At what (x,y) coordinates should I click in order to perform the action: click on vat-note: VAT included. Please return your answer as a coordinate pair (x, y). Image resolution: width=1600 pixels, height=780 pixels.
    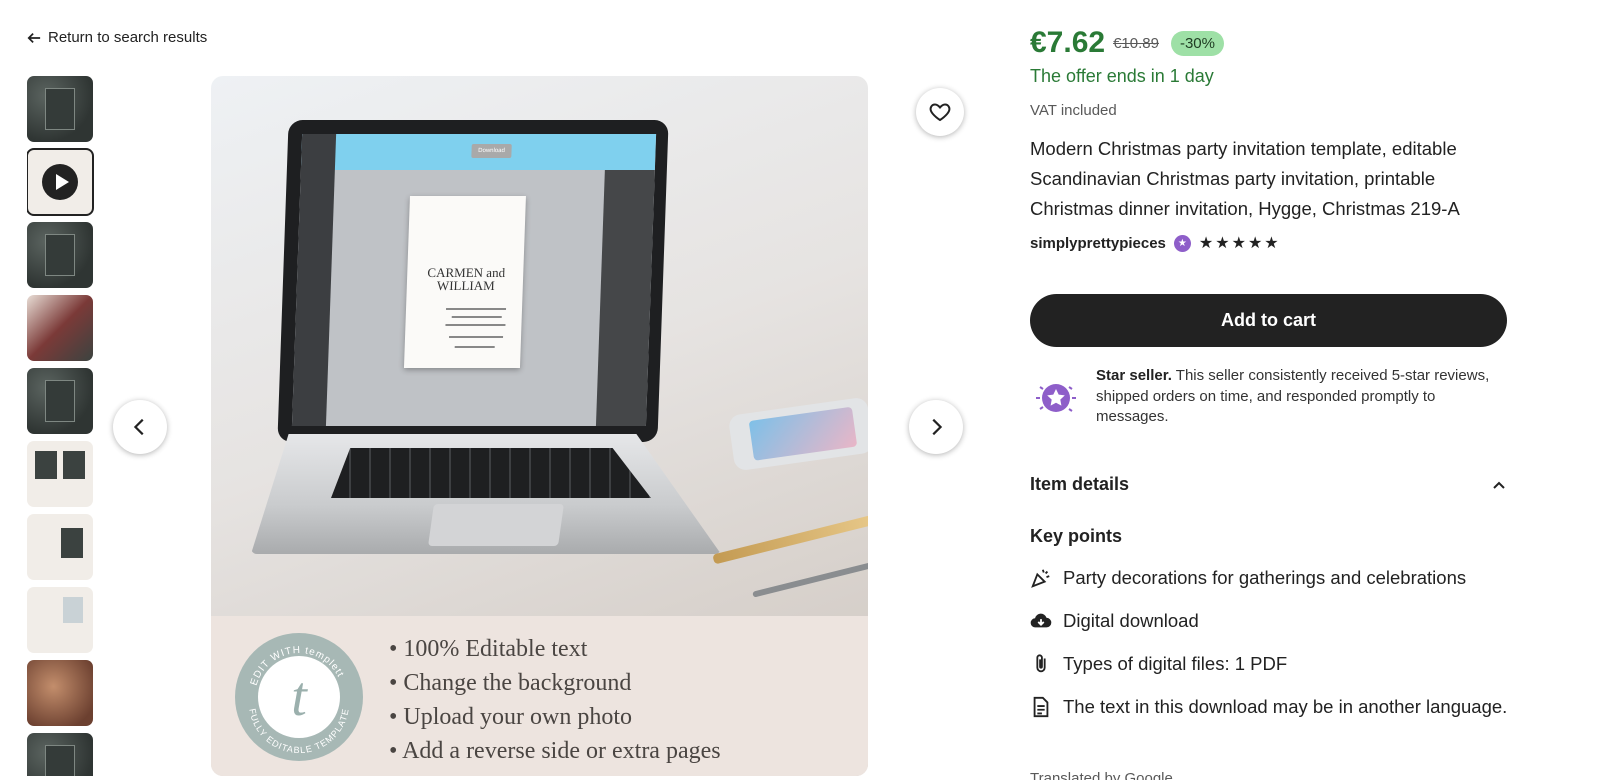
    Looking at the image, I should click on (1073, 110).